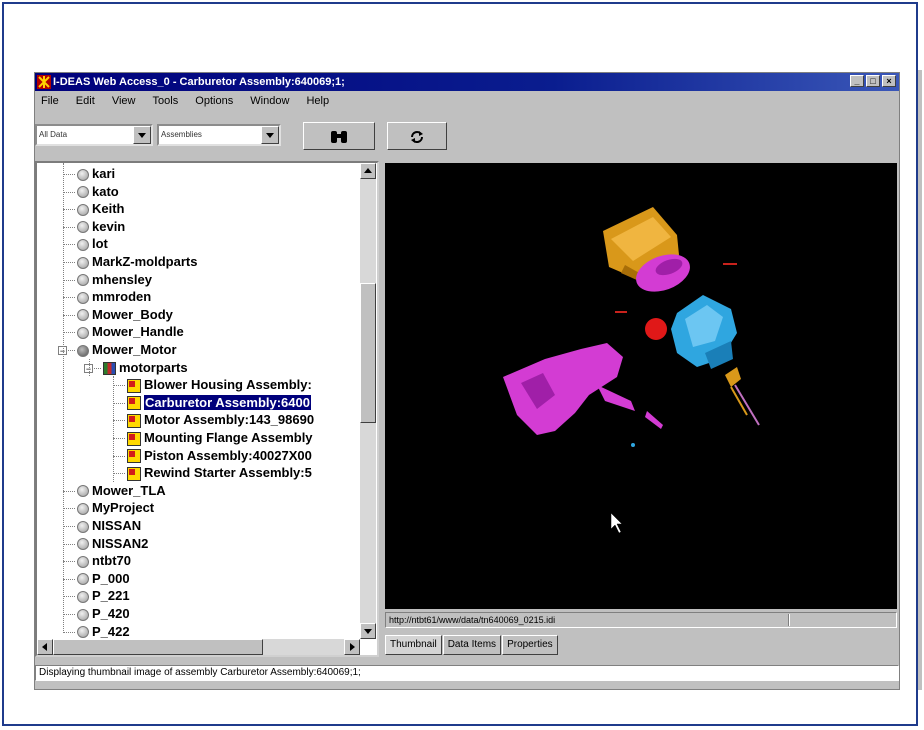 This screenshot has width=924, height=730. What do you see at coordinates (228, 473) in the screenshot?
I see `tree-item-label: Rewind Starter Assembly:5` at bounding box center [228, 473].